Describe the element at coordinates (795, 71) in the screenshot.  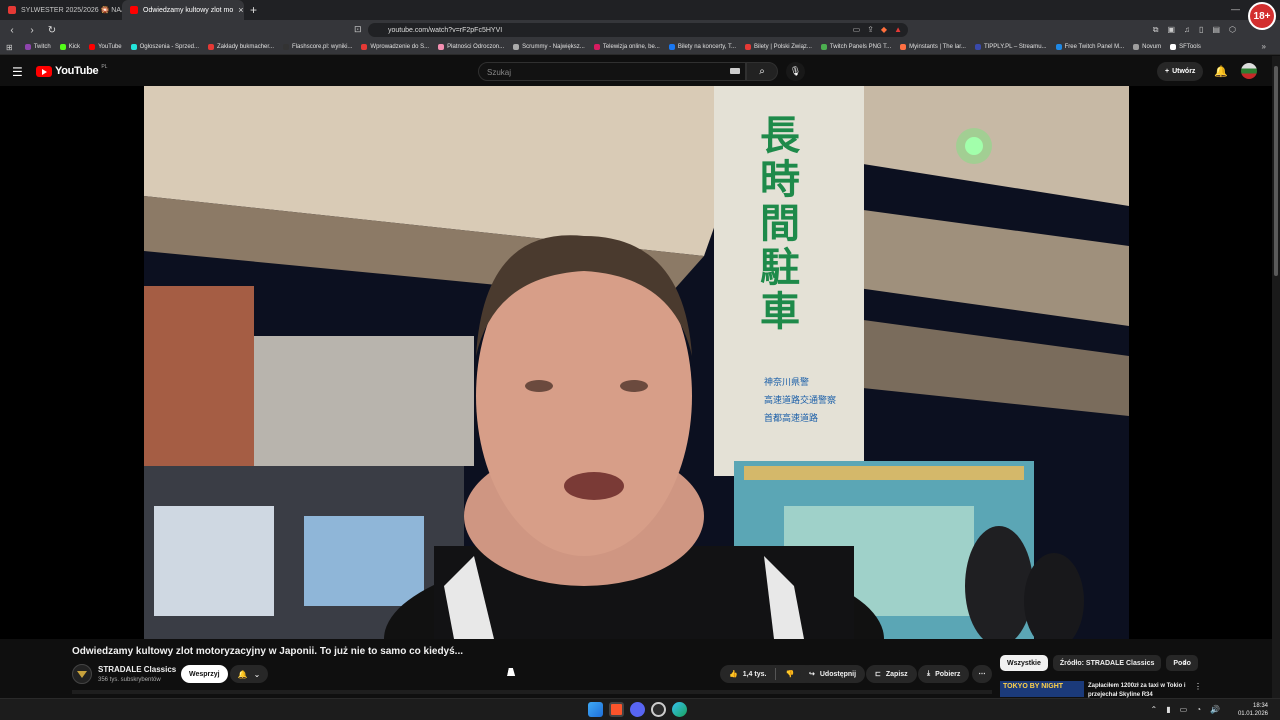
I see `microphone-icon: 🎙` at that location.